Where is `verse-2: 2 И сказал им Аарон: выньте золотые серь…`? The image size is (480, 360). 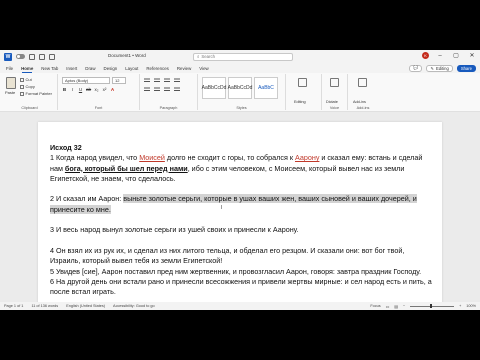 verse-2: 2 И сказал им Аарон: выньте золотые серь… is located at coordinates (242, 204).